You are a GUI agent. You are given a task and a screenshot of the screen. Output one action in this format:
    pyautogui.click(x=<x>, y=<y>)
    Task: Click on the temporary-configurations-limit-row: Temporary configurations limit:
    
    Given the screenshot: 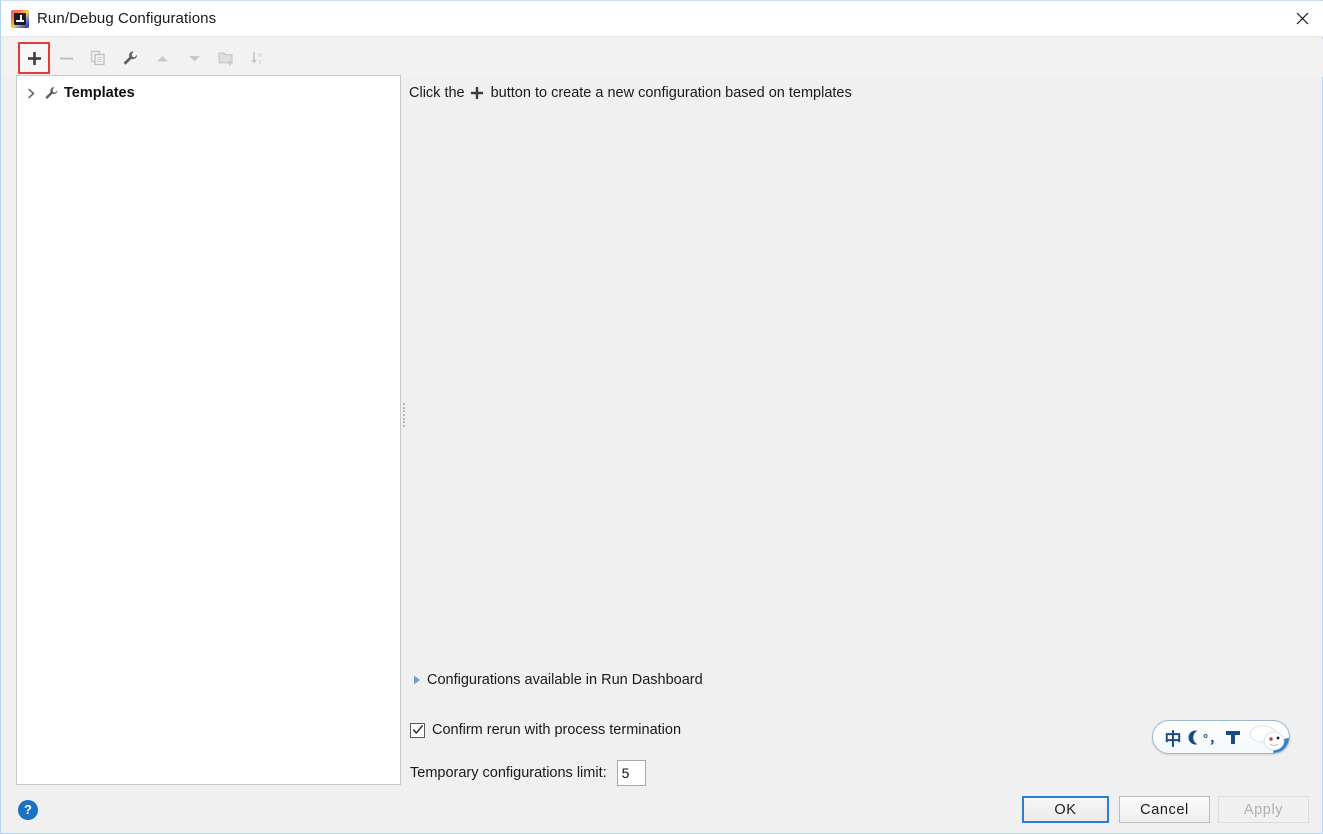 What is the action you would take?
    pyautogui.click(x=528, y=773)
    